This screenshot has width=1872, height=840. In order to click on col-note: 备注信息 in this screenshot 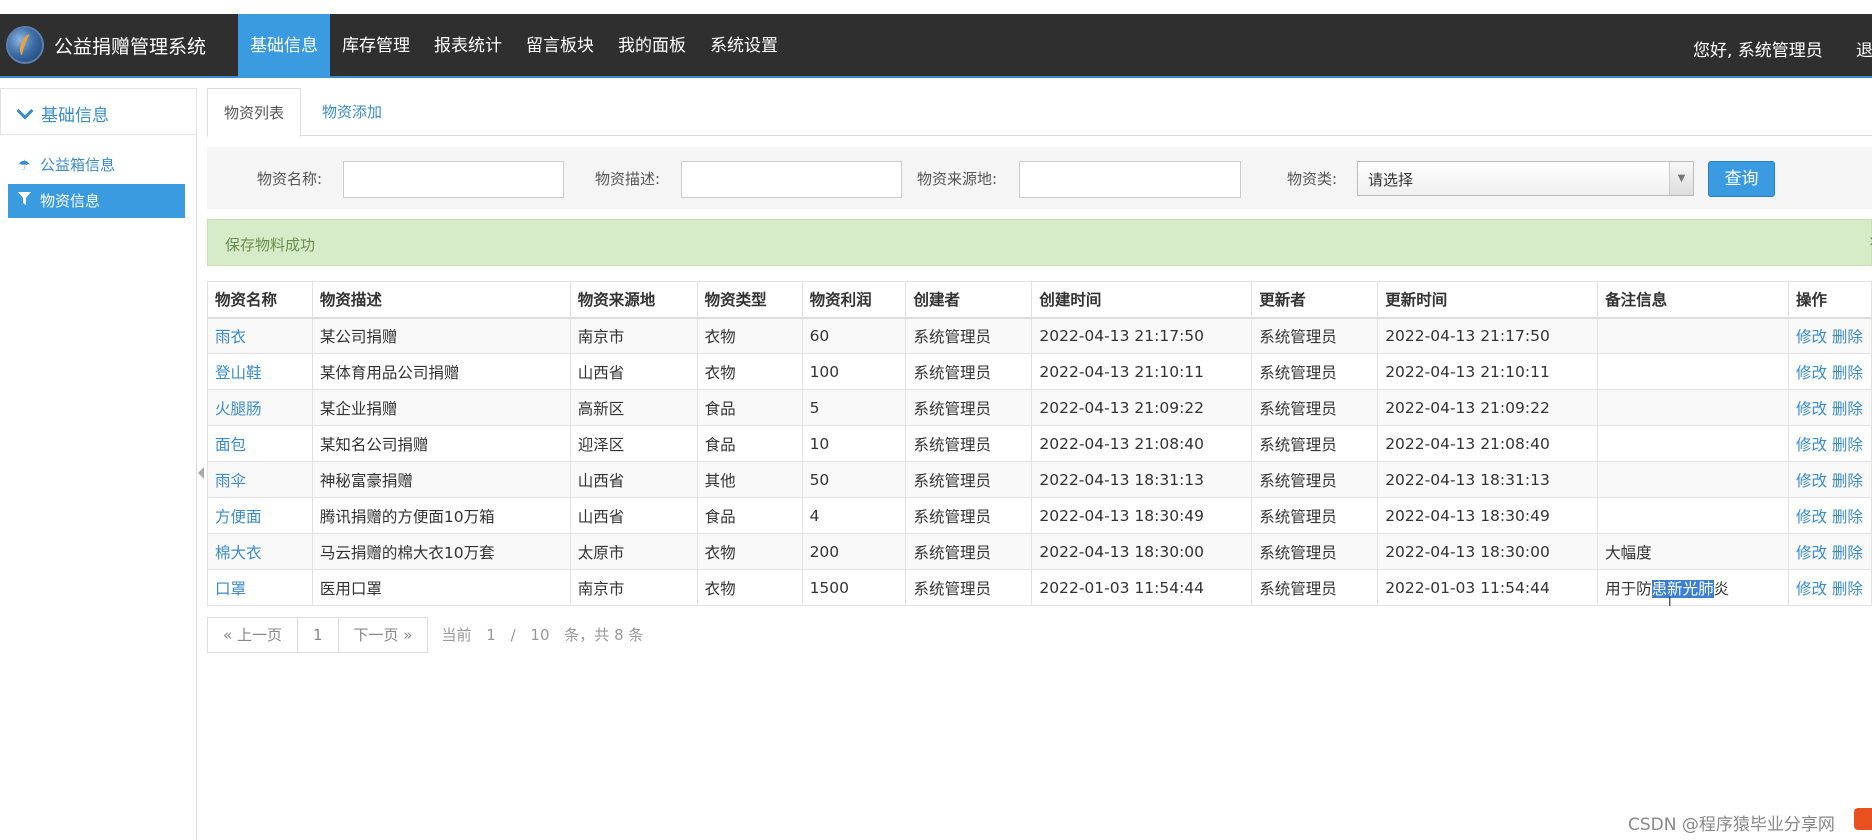, I will do `click(1693, 300)`.